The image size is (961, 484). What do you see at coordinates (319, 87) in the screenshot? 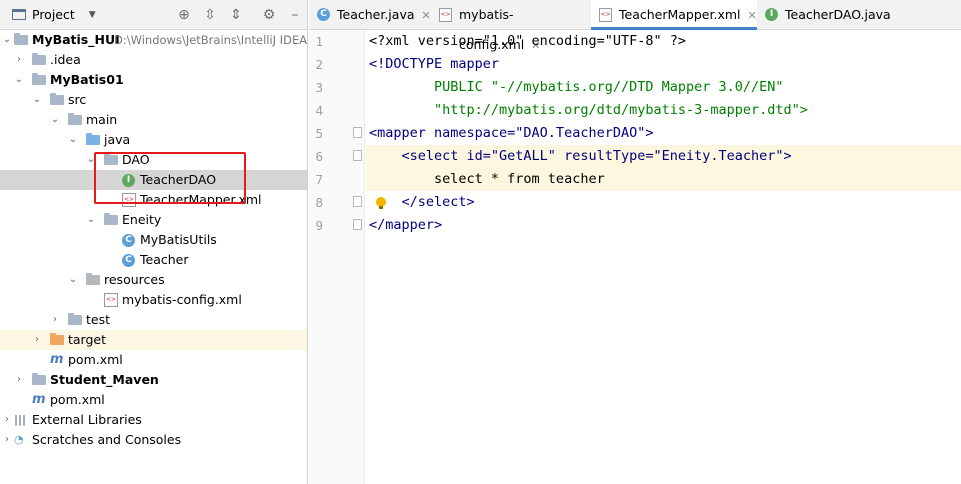
I see `line-number: 3` at bounding box center [319, 87].